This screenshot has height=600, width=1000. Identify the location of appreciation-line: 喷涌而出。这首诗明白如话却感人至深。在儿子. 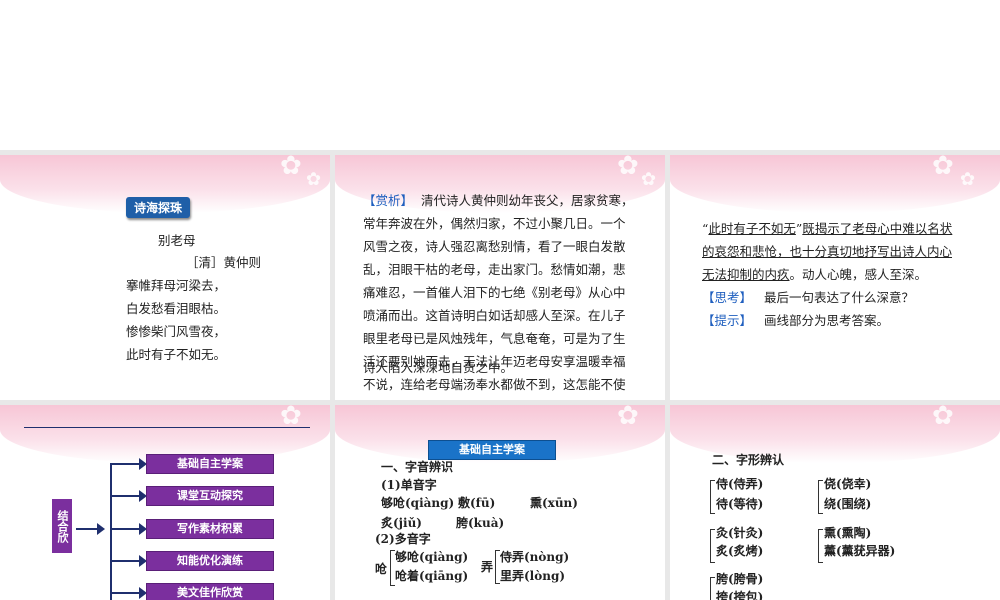
(494, 315).